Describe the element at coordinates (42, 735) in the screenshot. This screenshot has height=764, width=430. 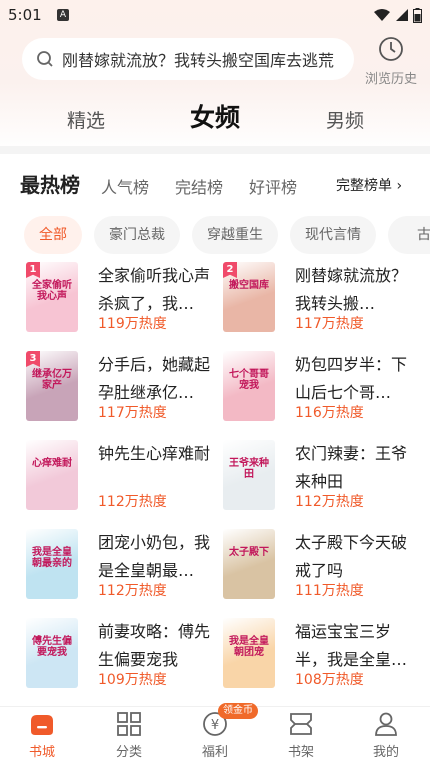
I see `nav-bookstore: 书城` at that location.